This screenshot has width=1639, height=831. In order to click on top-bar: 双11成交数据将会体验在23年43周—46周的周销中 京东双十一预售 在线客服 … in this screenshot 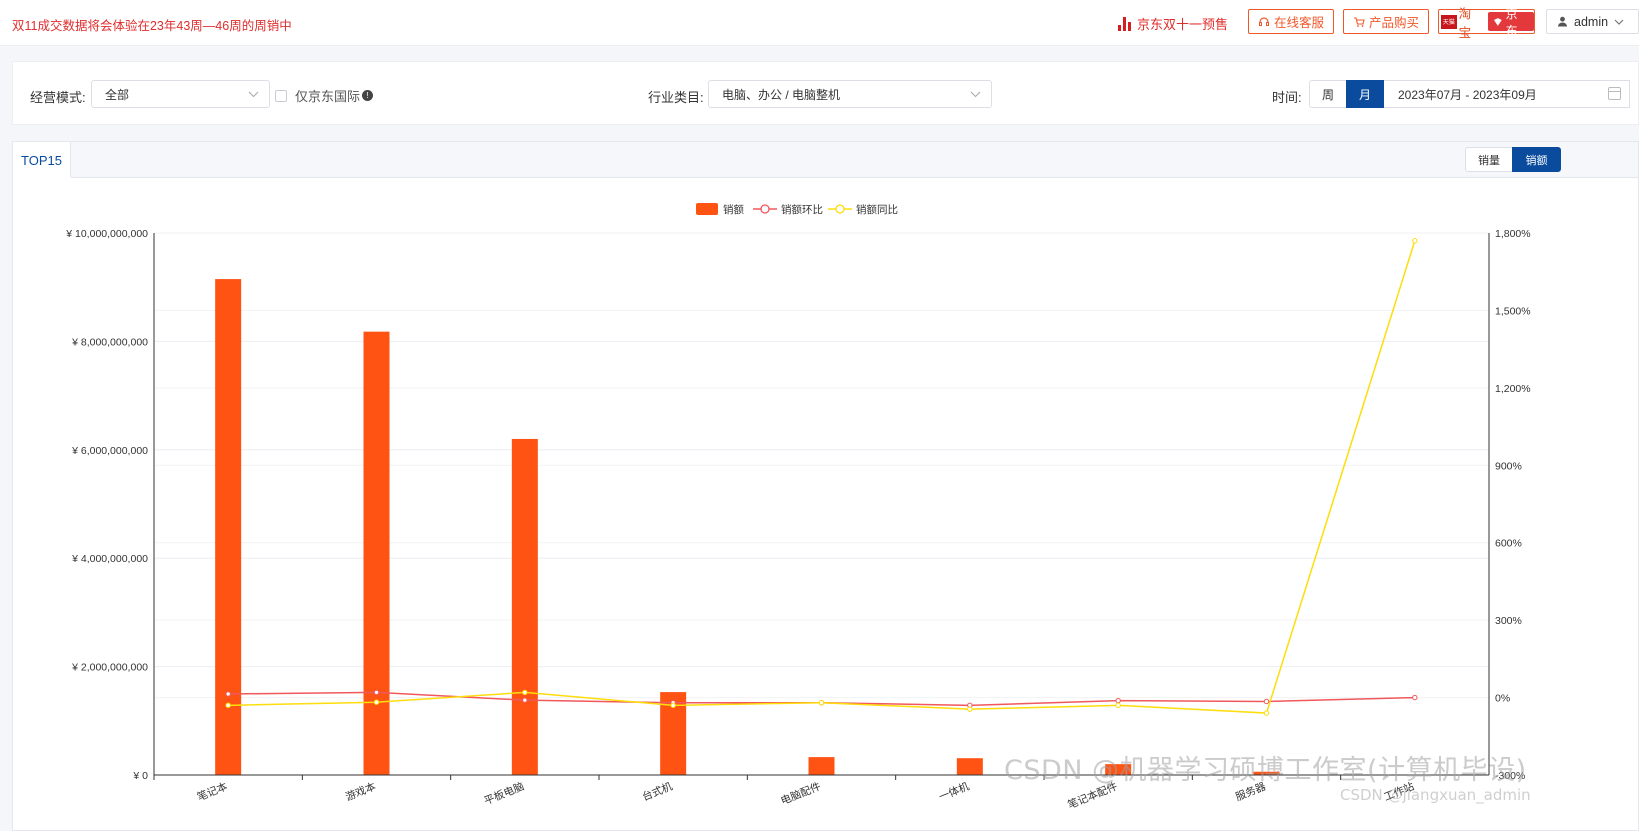, I will do `click(819, 23)`.